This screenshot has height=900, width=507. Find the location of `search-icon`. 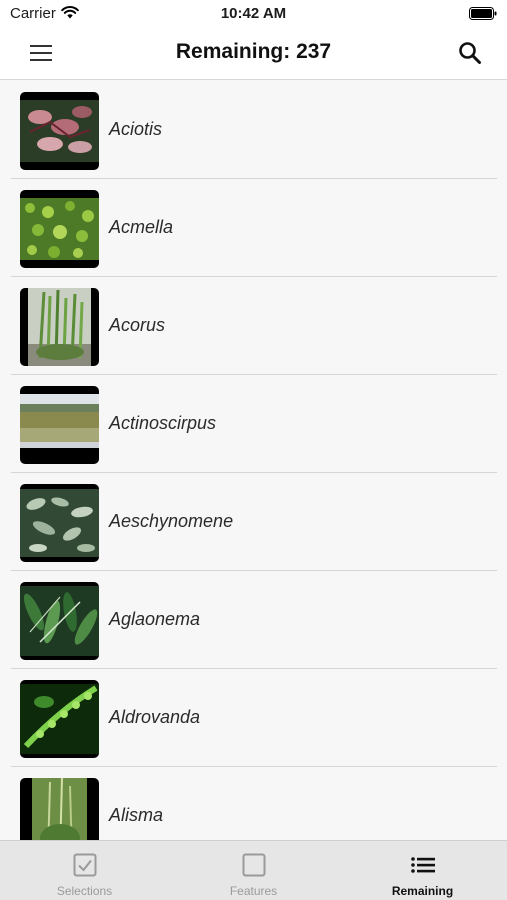

search-icon is located at coordinates (470, 53).